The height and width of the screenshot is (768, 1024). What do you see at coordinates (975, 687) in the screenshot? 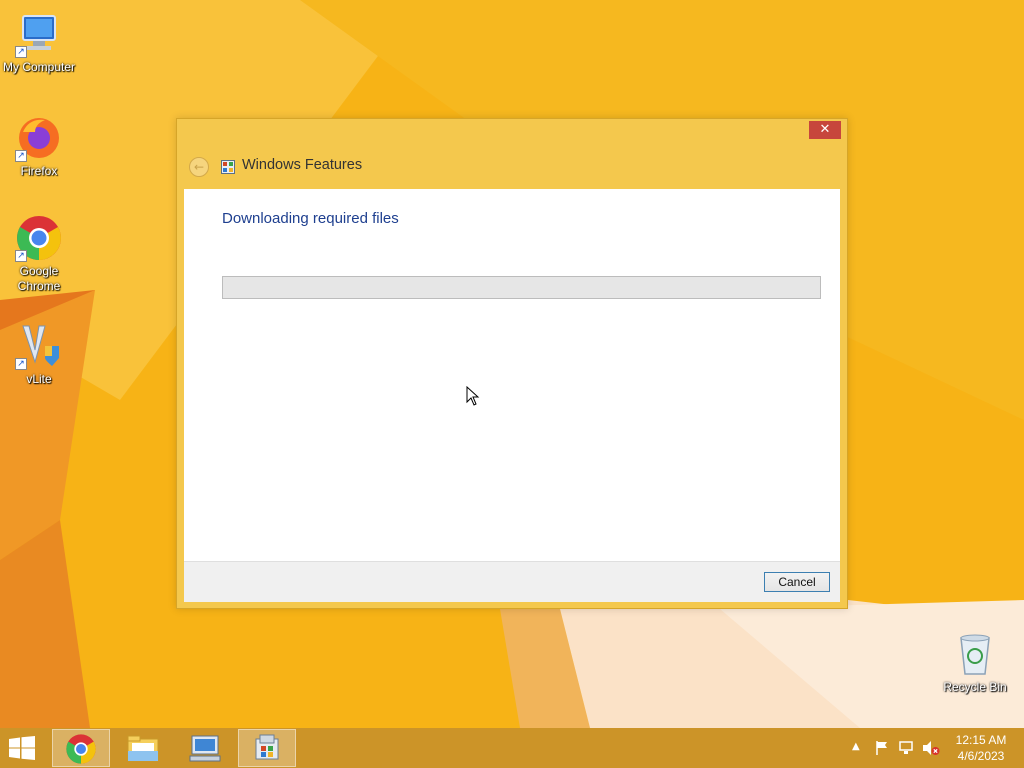
I see `desktop-icon-label: Recycle Bin` at bounding box center [975, 687].